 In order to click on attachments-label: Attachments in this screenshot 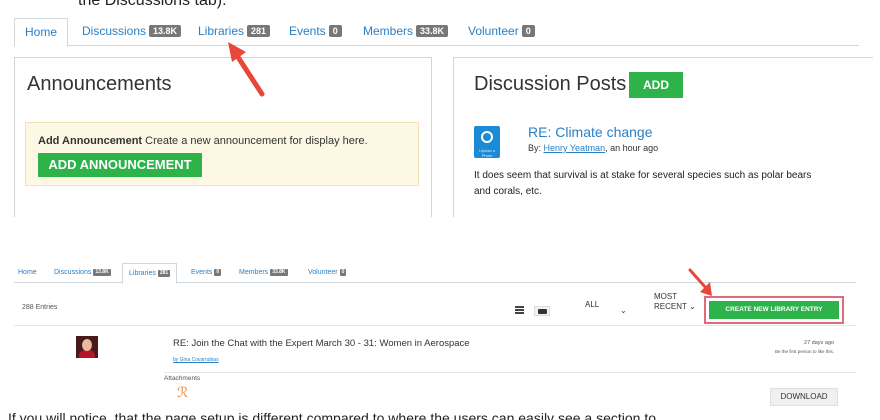, I will do `click(182, 378)`.